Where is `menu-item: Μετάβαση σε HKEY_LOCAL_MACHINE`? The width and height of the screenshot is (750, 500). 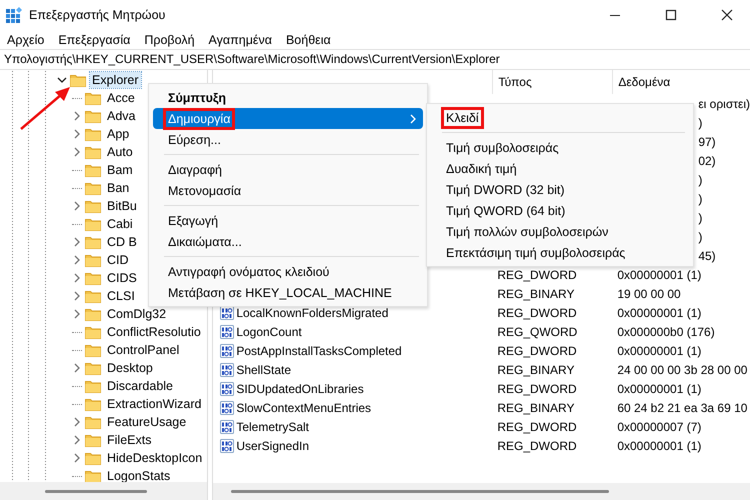 menu-item: Μετάβαση σε HKEY_LOCAL_MACHINE is located at coordinates (288, 292).